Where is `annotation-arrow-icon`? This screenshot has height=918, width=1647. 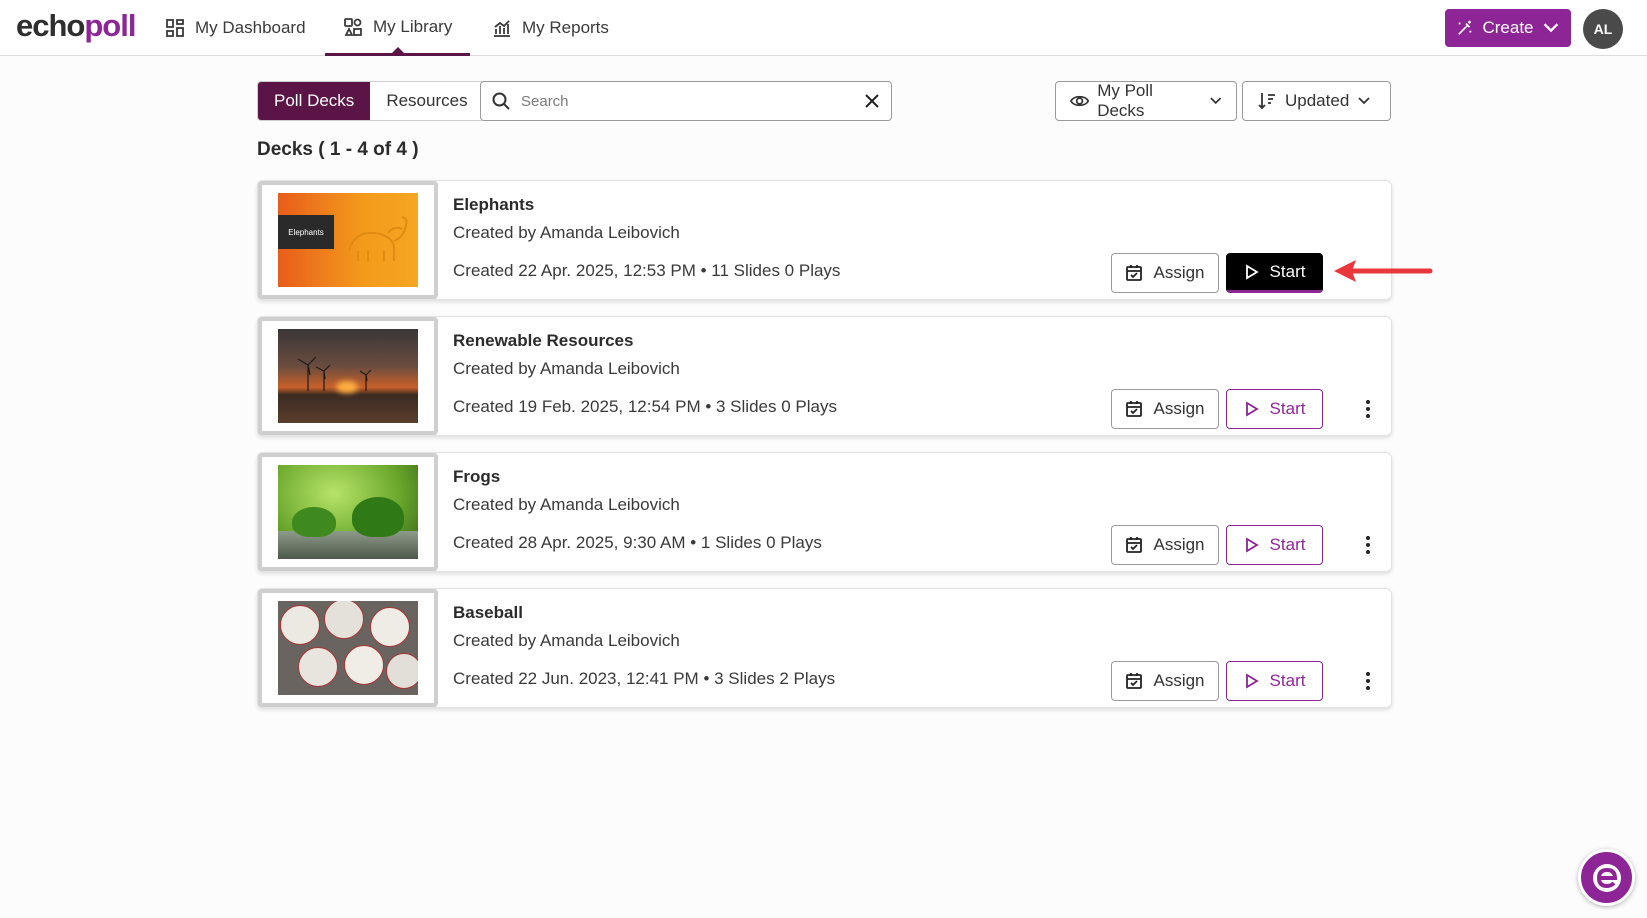
annotation-arrow-icon is located at coordinates (1383, 271).